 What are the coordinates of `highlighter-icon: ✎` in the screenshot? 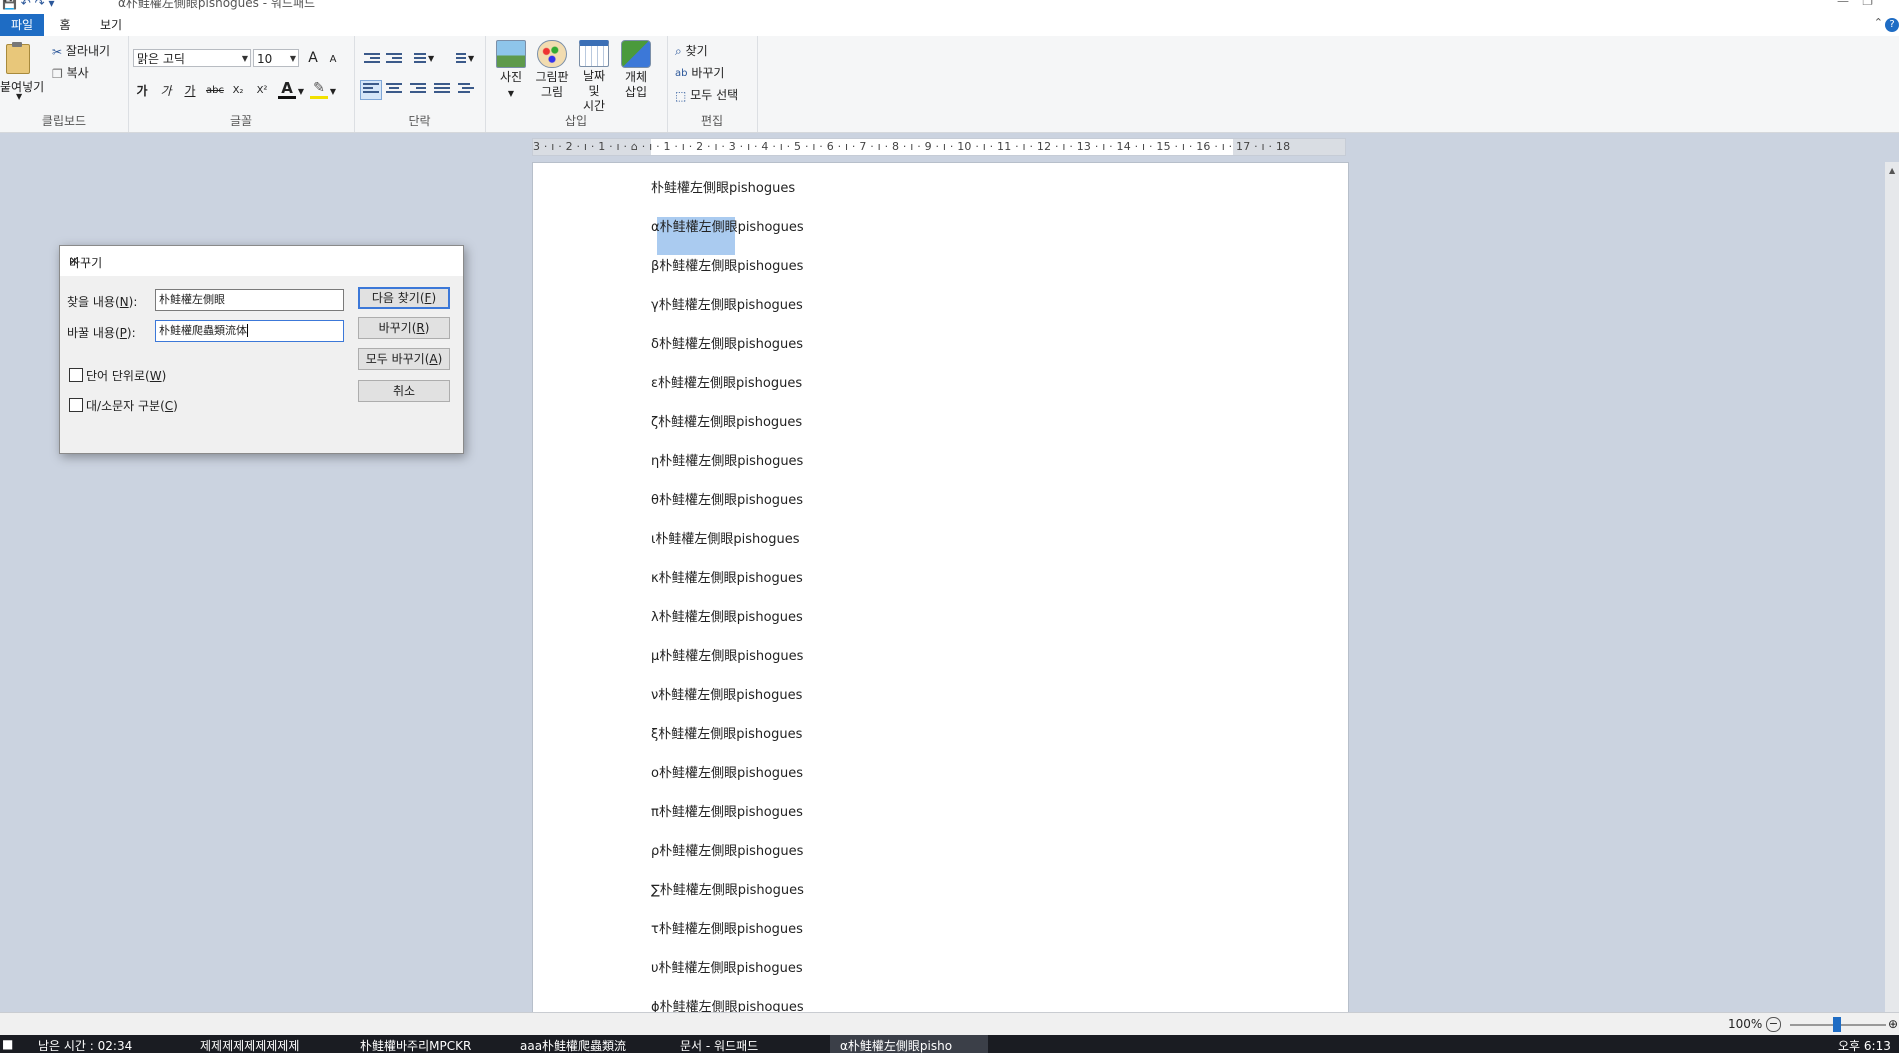 It's located at (319, 89).